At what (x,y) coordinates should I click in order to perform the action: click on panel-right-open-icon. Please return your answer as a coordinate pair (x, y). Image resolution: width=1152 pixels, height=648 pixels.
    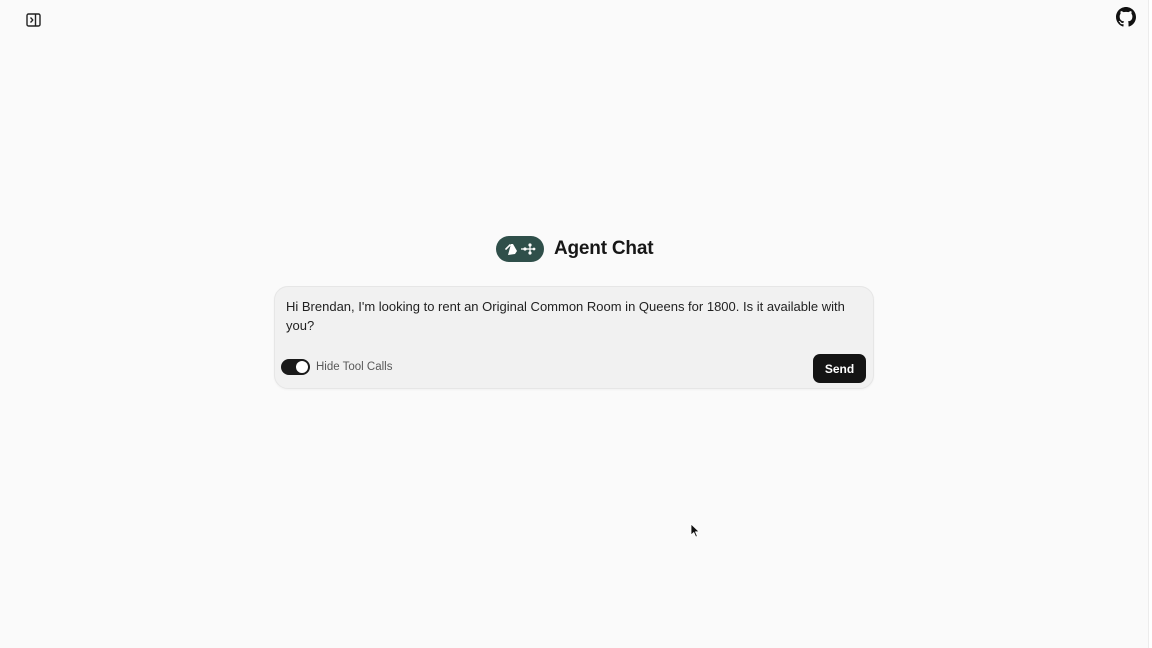
    Looking at the image, I should click on (33, 20).